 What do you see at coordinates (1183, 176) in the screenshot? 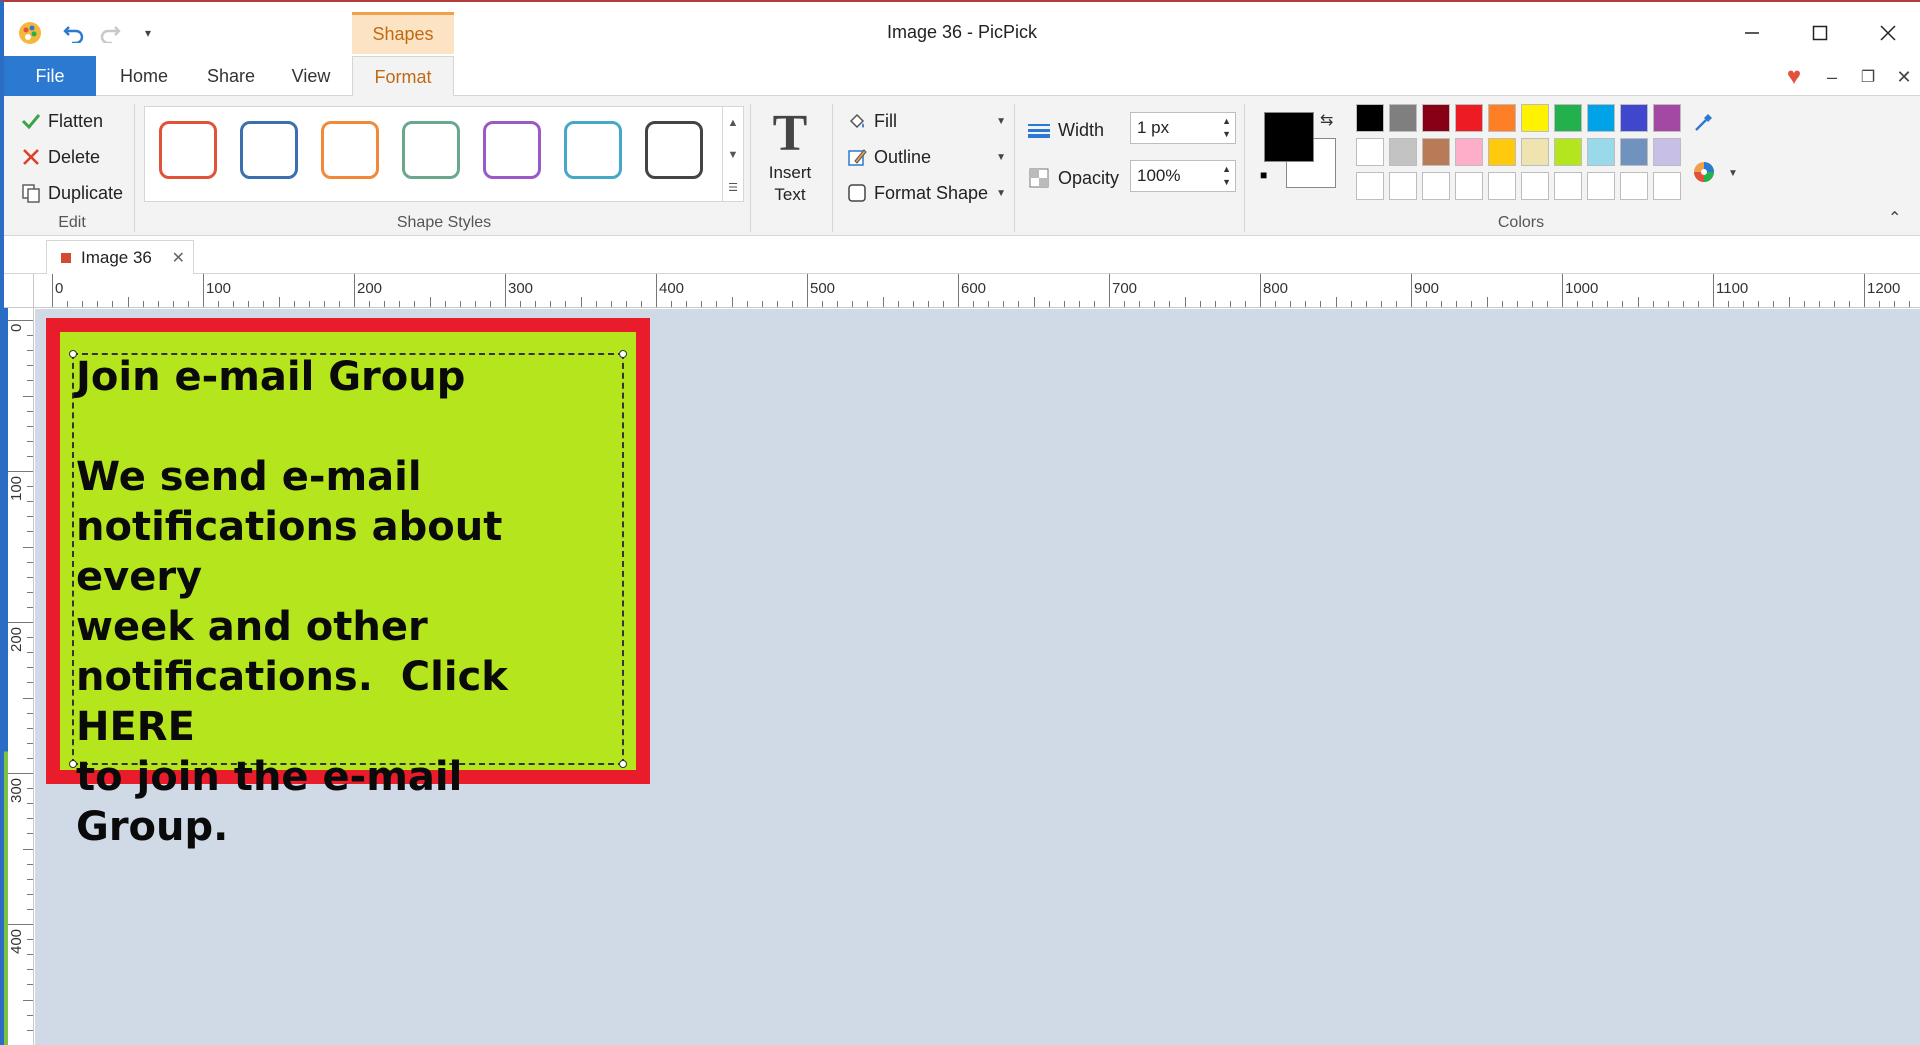
I see `opacity-spinner: 100% ▲ ▼` at bounding box center [1183, 176].